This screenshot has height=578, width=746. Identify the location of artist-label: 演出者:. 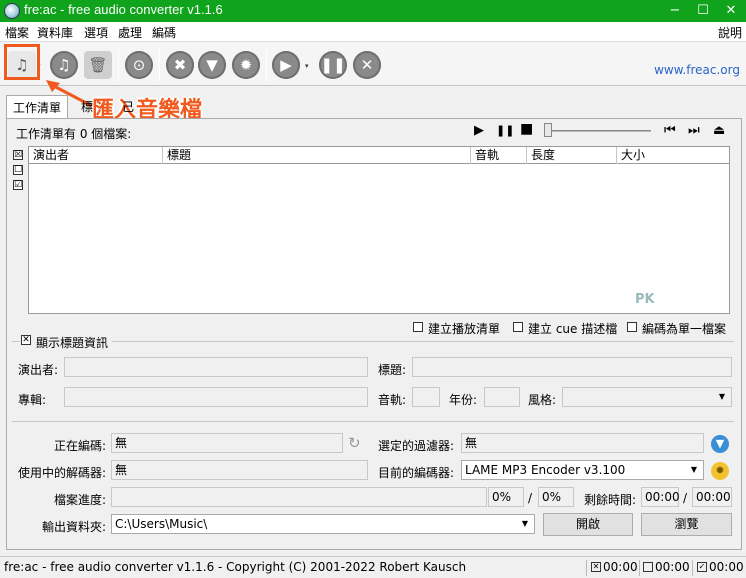
(38, 370).